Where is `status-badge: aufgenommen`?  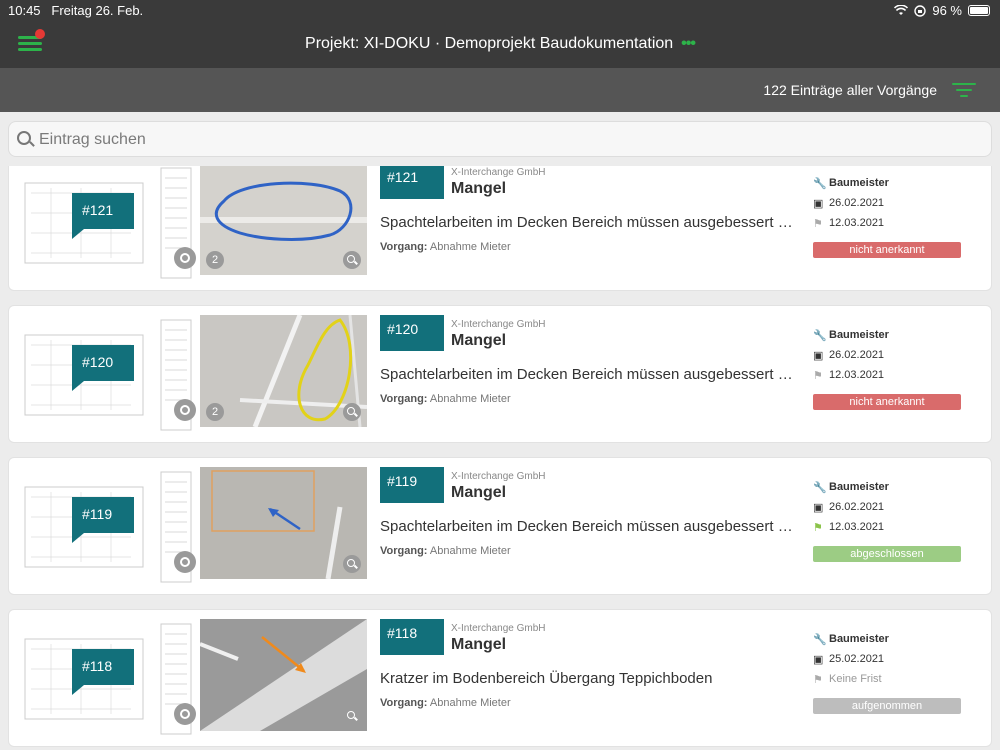
status-badge: aufgenommen is located at coordinates (887, 706).